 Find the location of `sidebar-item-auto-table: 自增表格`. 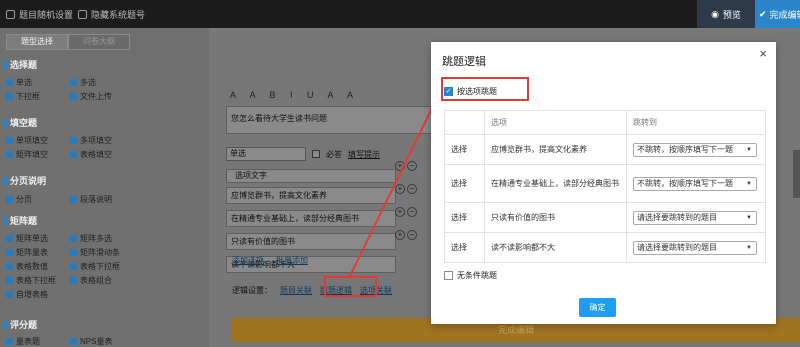

sidebar-item-auto-table: 自增表格 is located at coordinates (27, 294).